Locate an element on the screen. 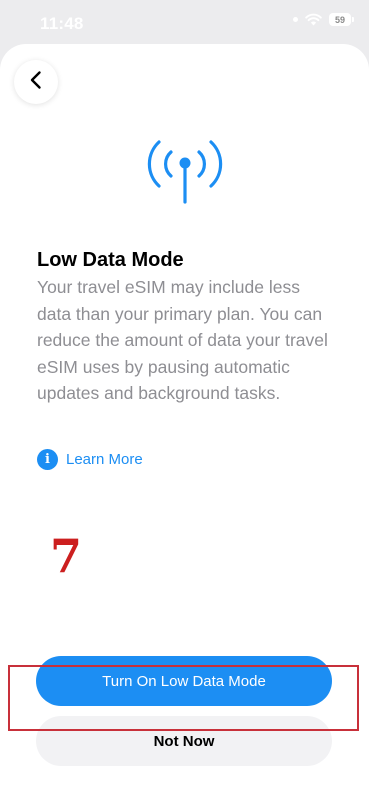 The image size is (369, 800). learn-more-label: Learn More is located at coordinates (104, 459).